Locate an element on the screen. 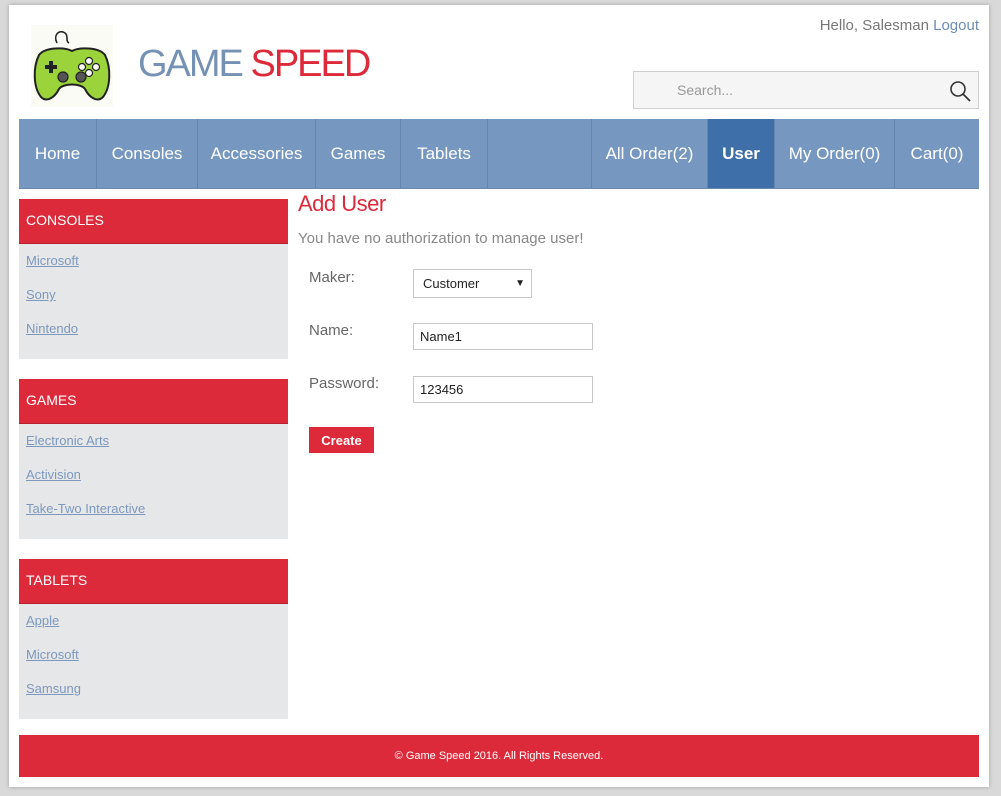  sidebar-link-microsoft: Microsoft is located at coordinates (157, 268).